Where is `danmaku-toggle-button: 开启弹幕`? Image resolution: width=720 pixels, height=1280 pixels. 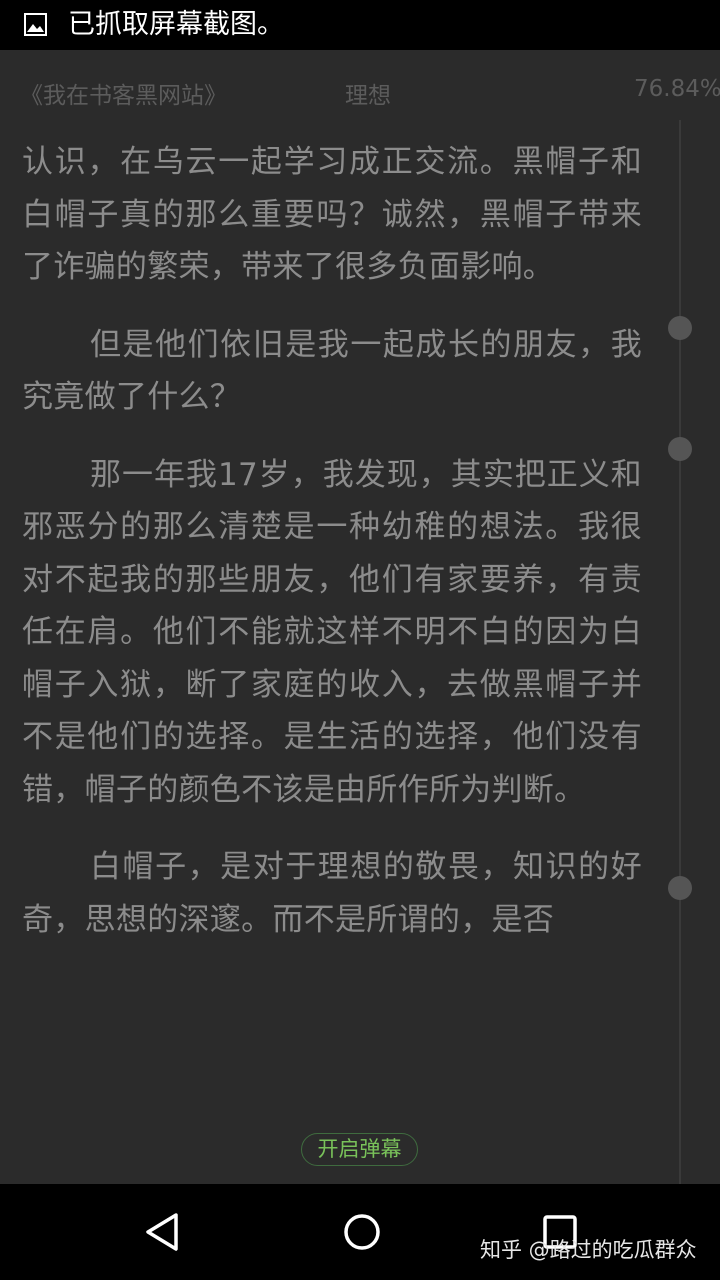 danmaku-toggle-button: 开启弹幕 is located at coordinates (359, 1149).